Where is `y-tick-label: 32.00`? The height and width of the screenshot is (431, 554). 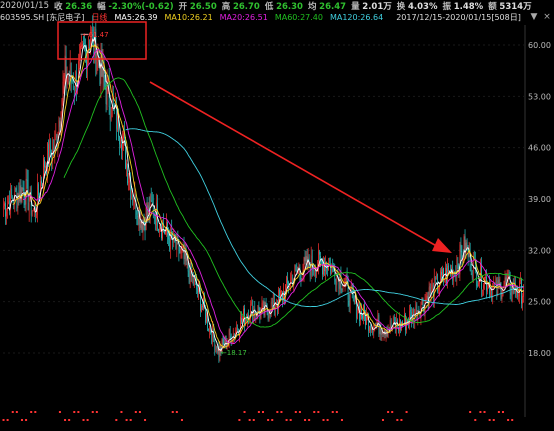
y-tick-label: 32.00 is located at coordinates (539, 250).